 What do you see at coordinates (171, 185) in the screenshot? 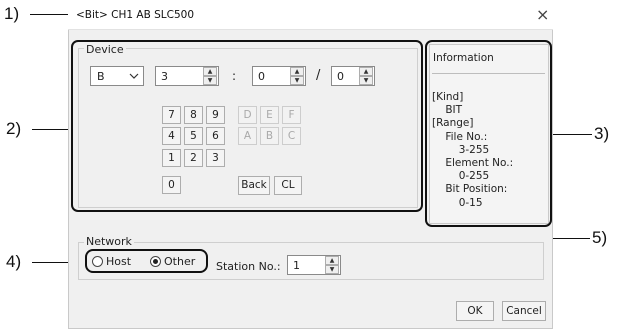
I see `keypad-0-button: 0` at bounding box center [171, 185].